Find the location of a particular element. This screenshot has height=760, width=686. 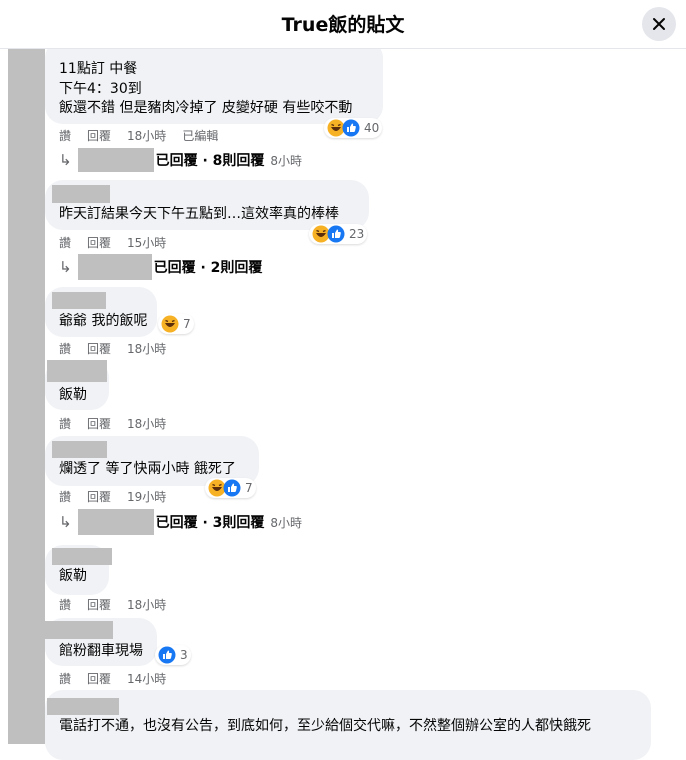

comment-actions: 讚 回覆 19小時 is located at coordinates (120, 496).